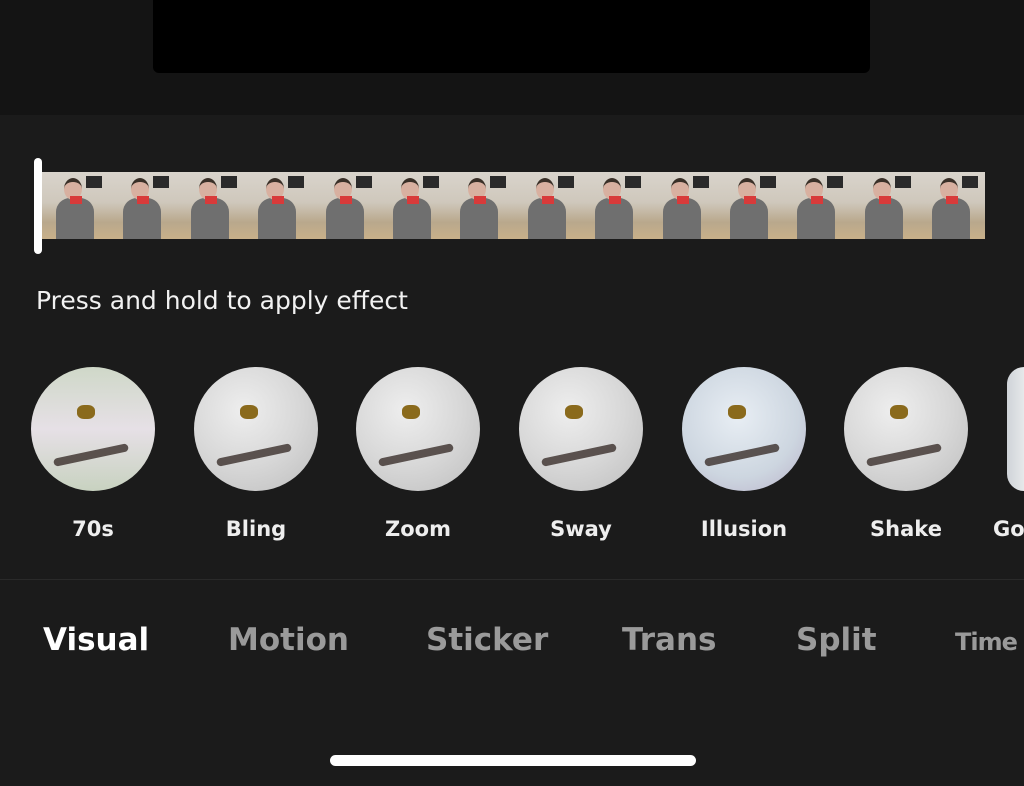 This screenshot has width=1024, height=786. What do you see at coordinates (222, 300) in the screenshot?
I see `apply-effect-hint: Press and hold to apply effect` at bounding box center [222, 300].